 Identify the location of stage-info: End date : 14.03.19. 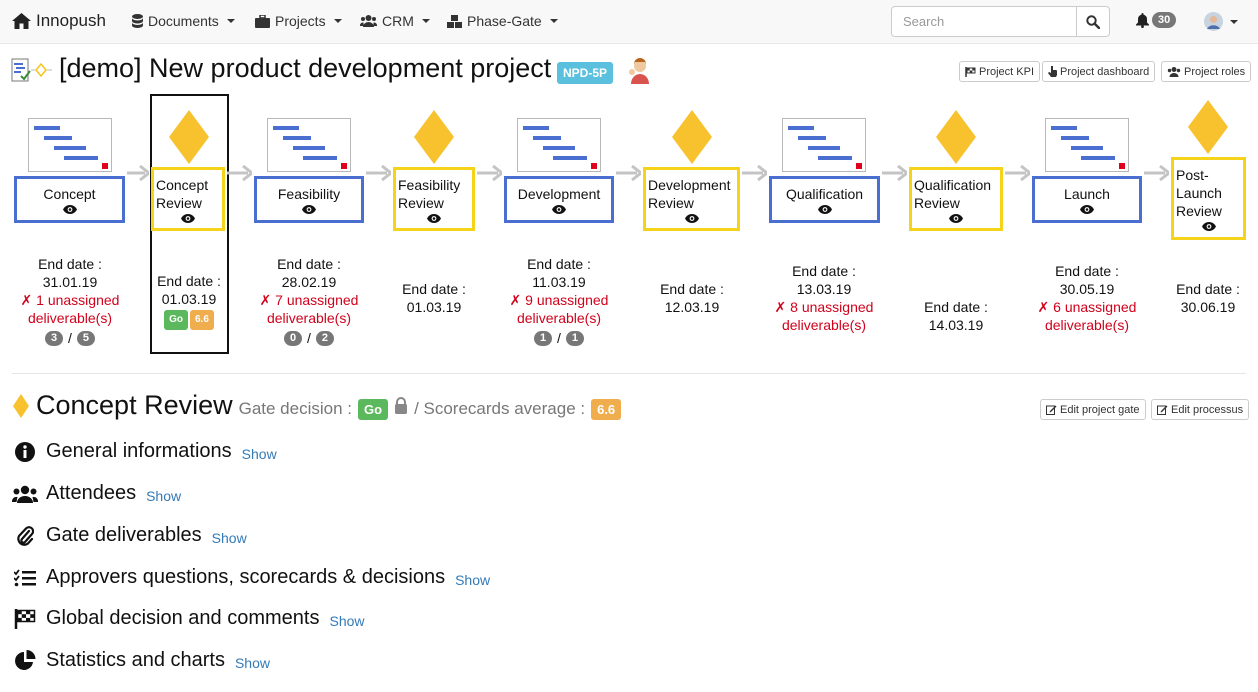
(956, 316).